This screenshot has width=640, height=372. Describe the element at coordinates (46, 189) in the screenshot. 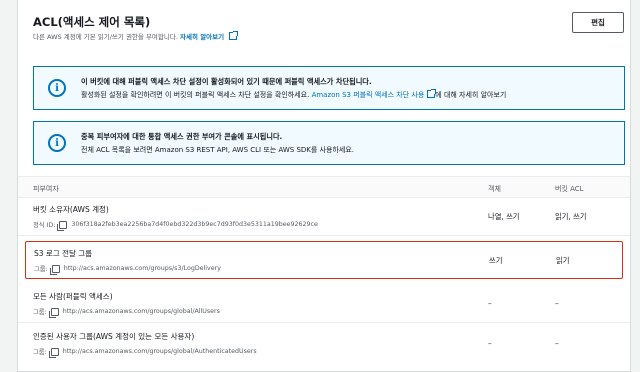

I see `column-grantee: 피부여자` at that location.